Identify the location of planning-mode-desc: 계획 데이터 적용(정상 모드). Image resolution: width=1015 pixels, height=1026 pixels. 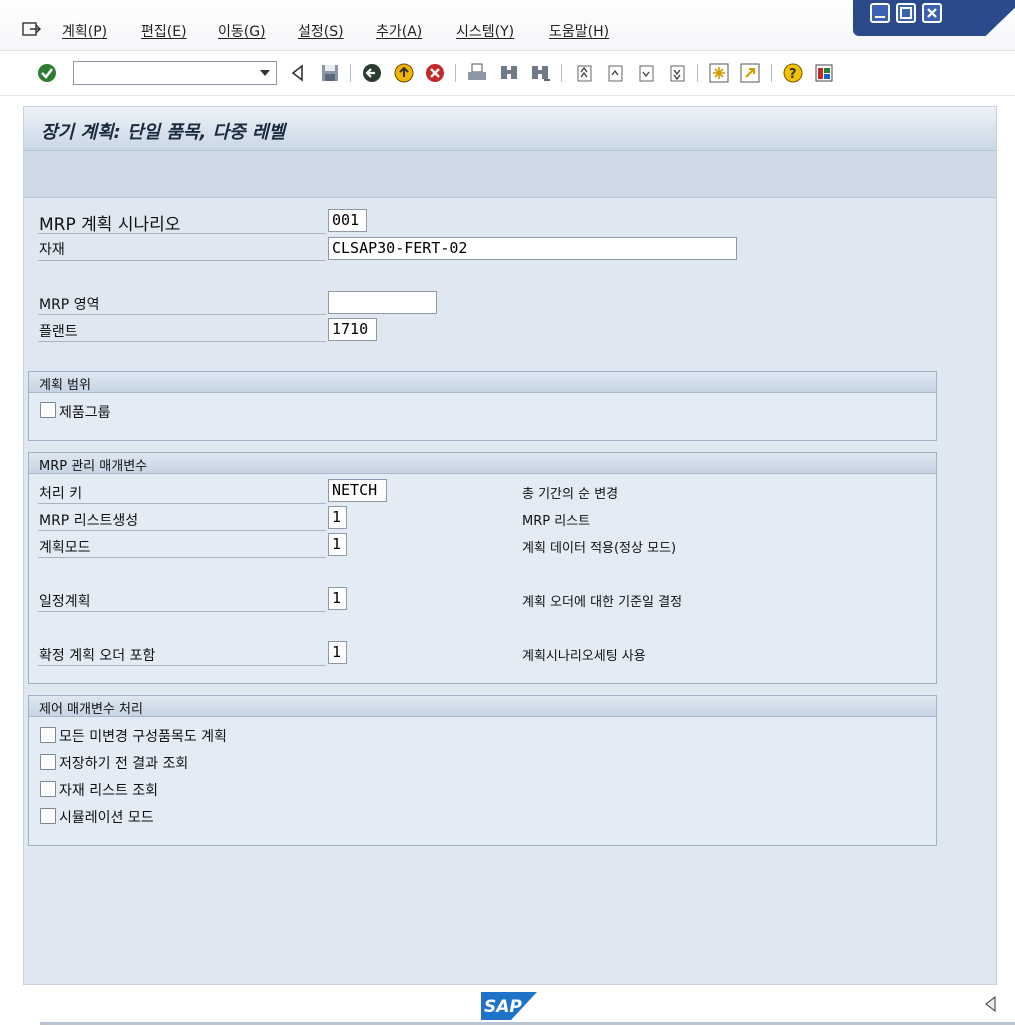
(599, 548).